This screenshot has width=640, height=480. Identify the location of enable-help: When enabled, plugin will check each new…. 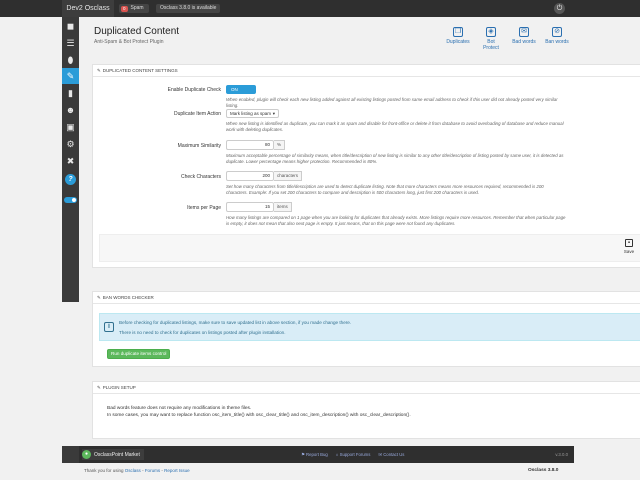
(392, 102).